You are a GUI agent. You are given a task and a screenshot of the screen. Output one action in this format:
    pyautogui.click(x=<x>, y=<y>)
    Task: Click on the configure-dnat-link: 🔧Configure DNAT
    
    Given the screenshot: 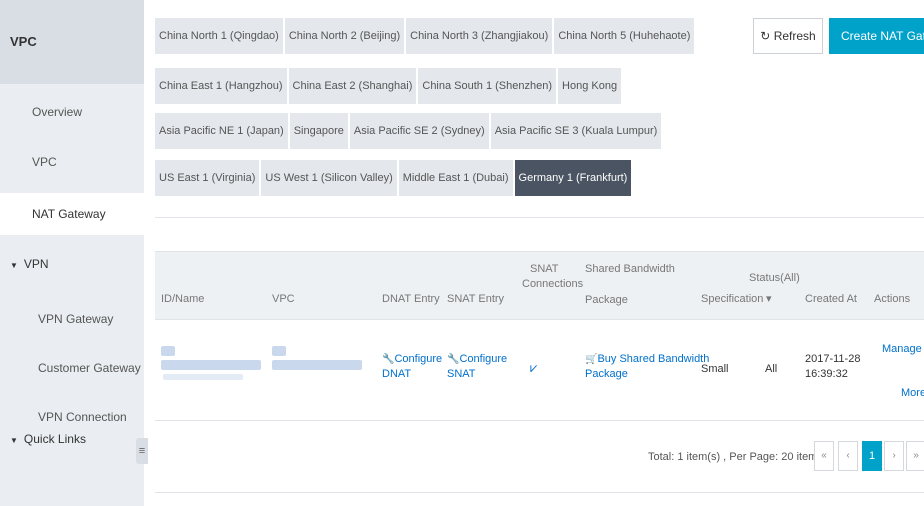 What is the action you would take?
    pyautogui.click(x=412, y=367)
    